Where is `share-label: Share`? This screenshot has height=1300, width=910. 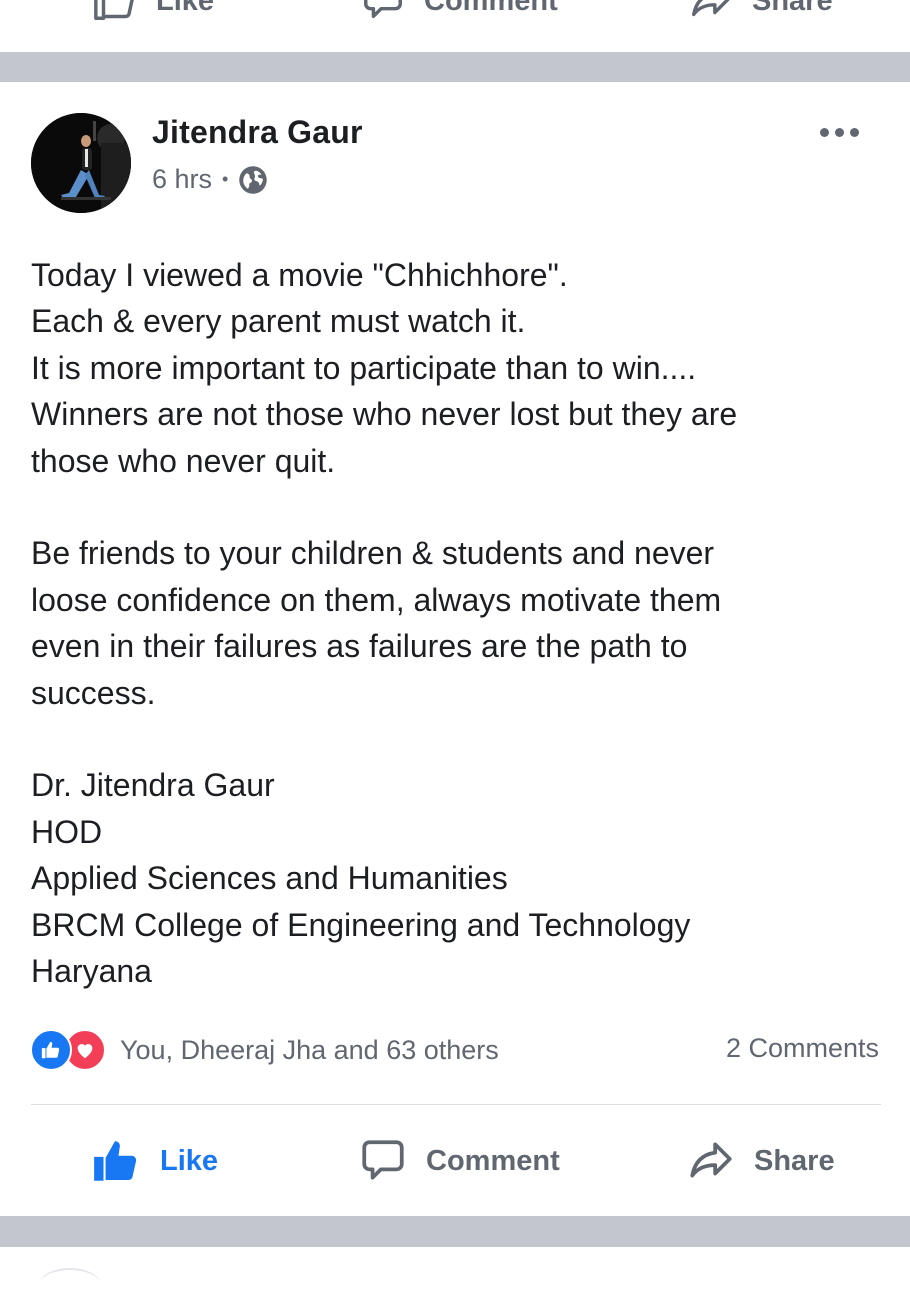
share-label: Share is located at coordinates (794, 1160).